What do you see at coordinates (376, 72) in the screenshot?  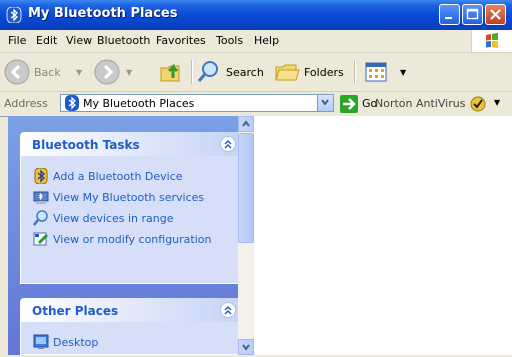 I see `views-icon` at bounding box center [376, 72].